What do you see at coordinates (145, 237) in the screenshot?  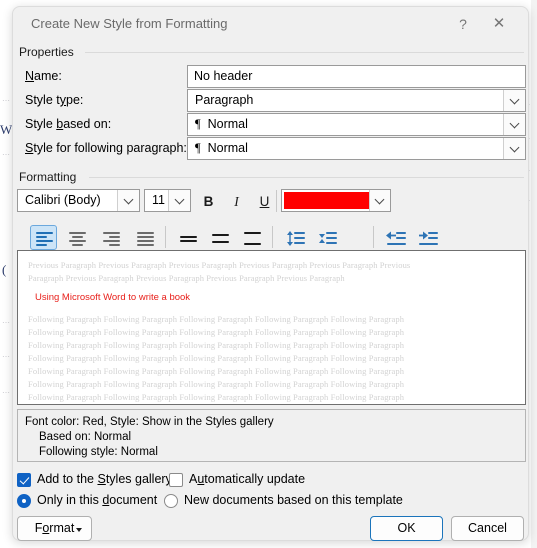 I see `align-justify-button` at bounding box center [145, 237].